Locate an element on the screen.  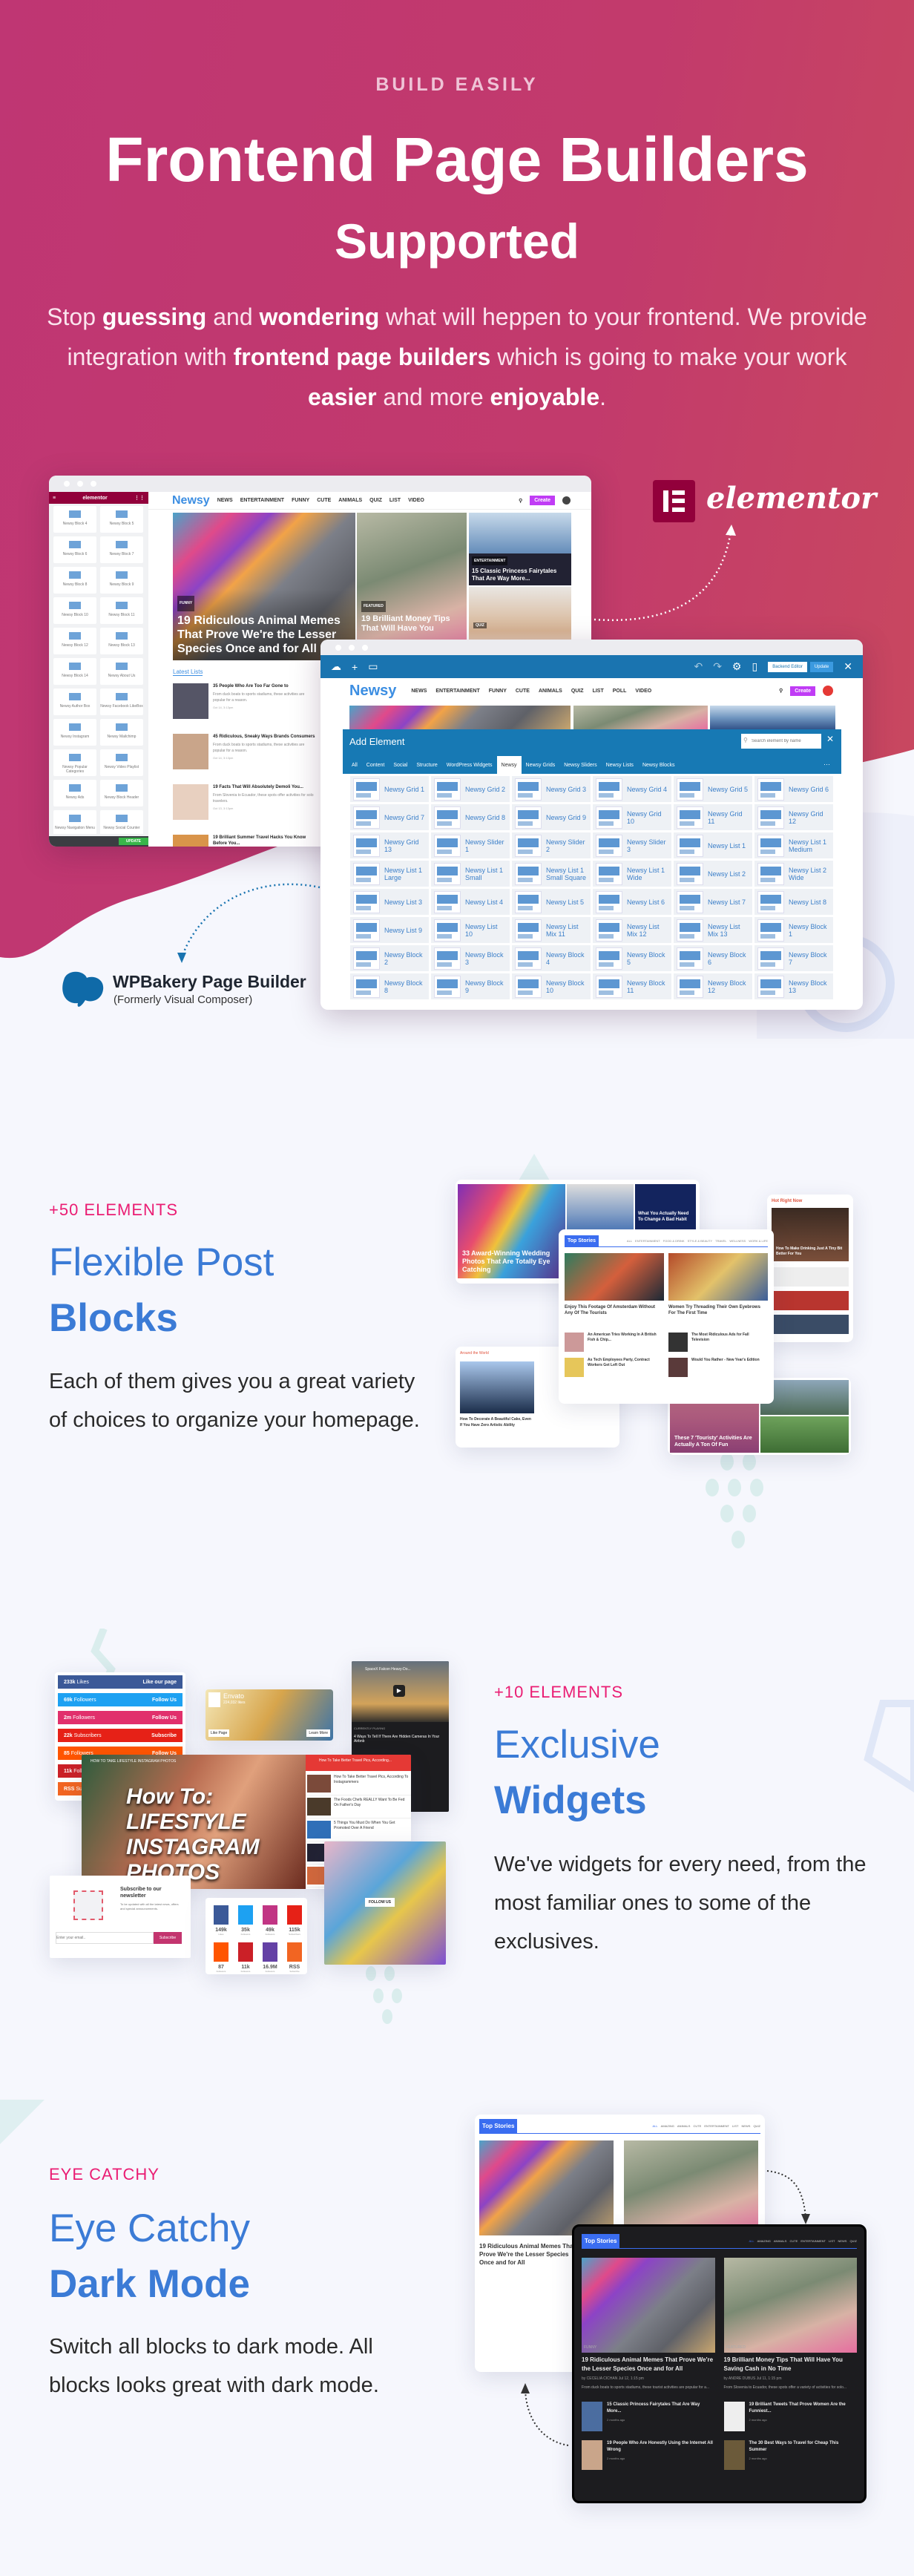
element-item: Newsy Slider 3 is located at coordinates (632, 845).